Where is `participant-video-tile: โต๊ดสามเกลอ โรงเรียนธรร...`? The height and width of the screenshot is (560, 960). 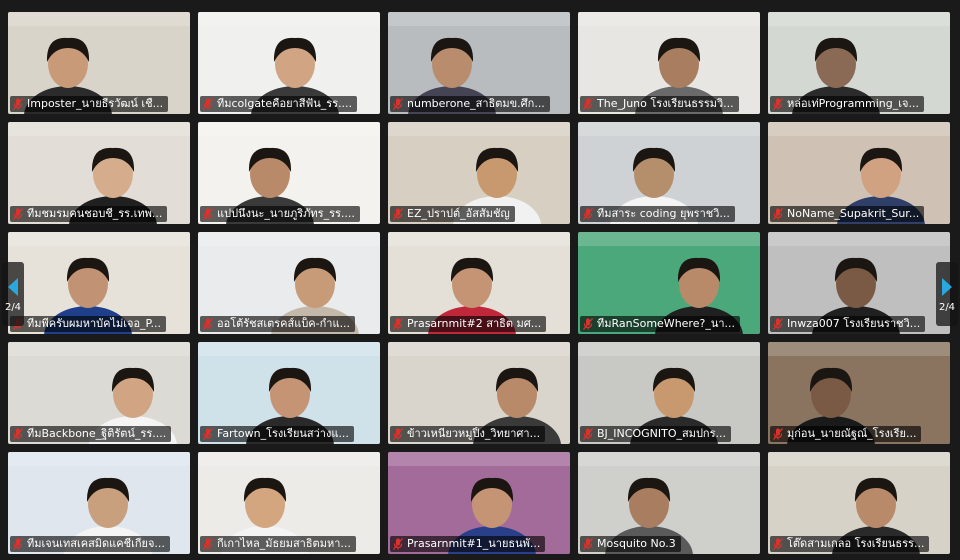
participant-video-tile: โต๊ดสามเกลอ โรงเรียนธรร... is located at coordinates (859, 503).